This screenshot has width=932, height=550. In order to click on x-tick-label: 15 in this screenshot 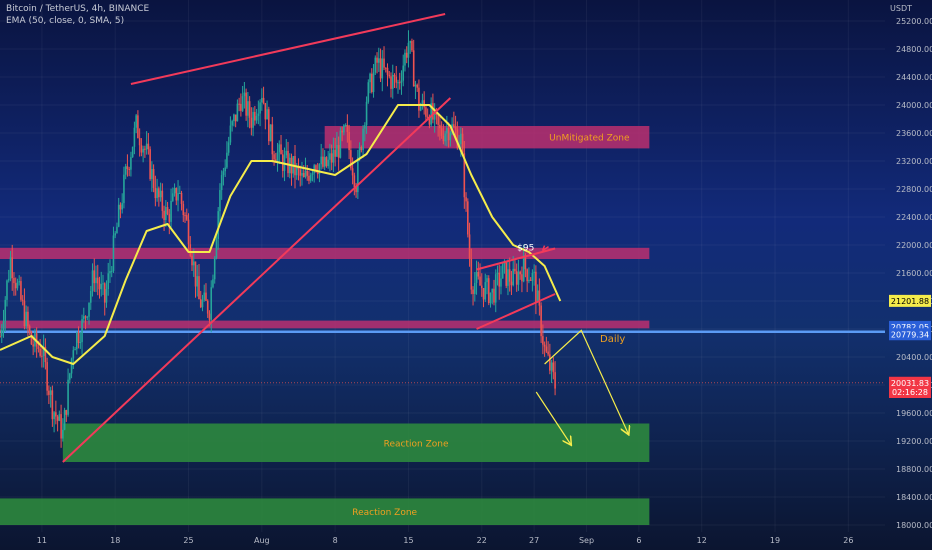, I will do `click(408, 540)`.